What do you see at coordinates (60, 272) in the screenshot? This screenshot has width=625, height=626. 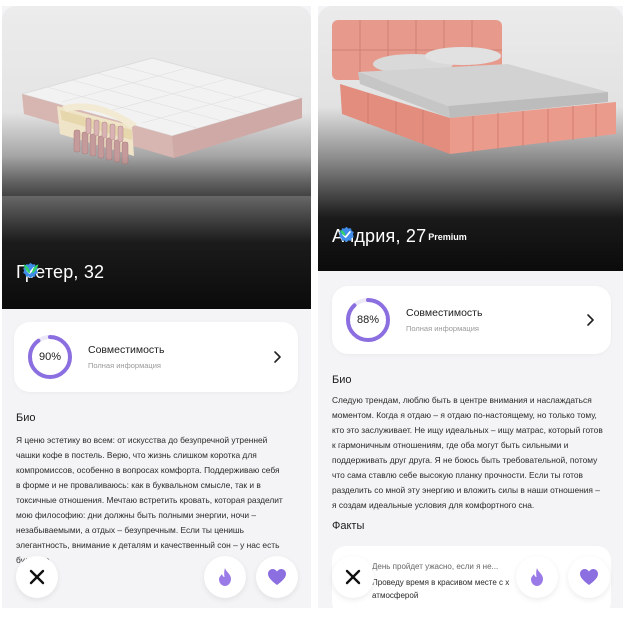 I see `profile-name-row: Гретер, 32` at bounding box center [60, 272].